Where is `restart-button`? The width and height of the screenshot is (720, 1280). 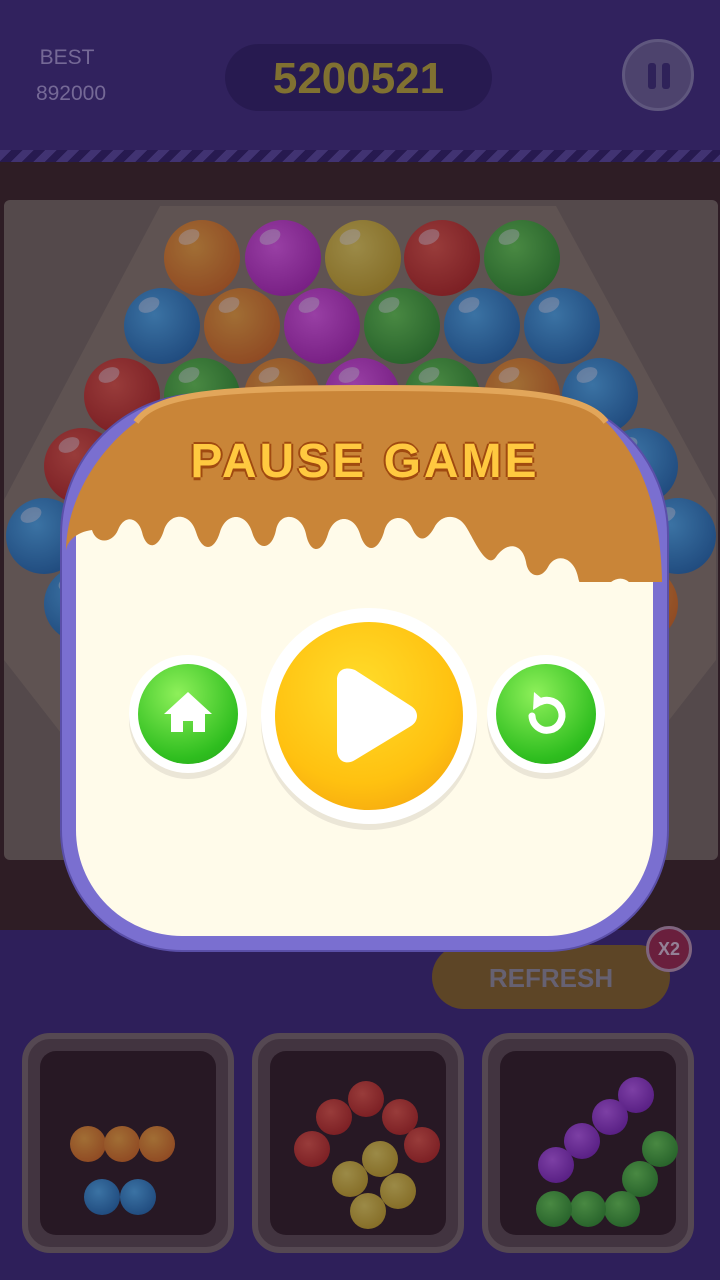
restart-button is located at coordinates (546, 714).